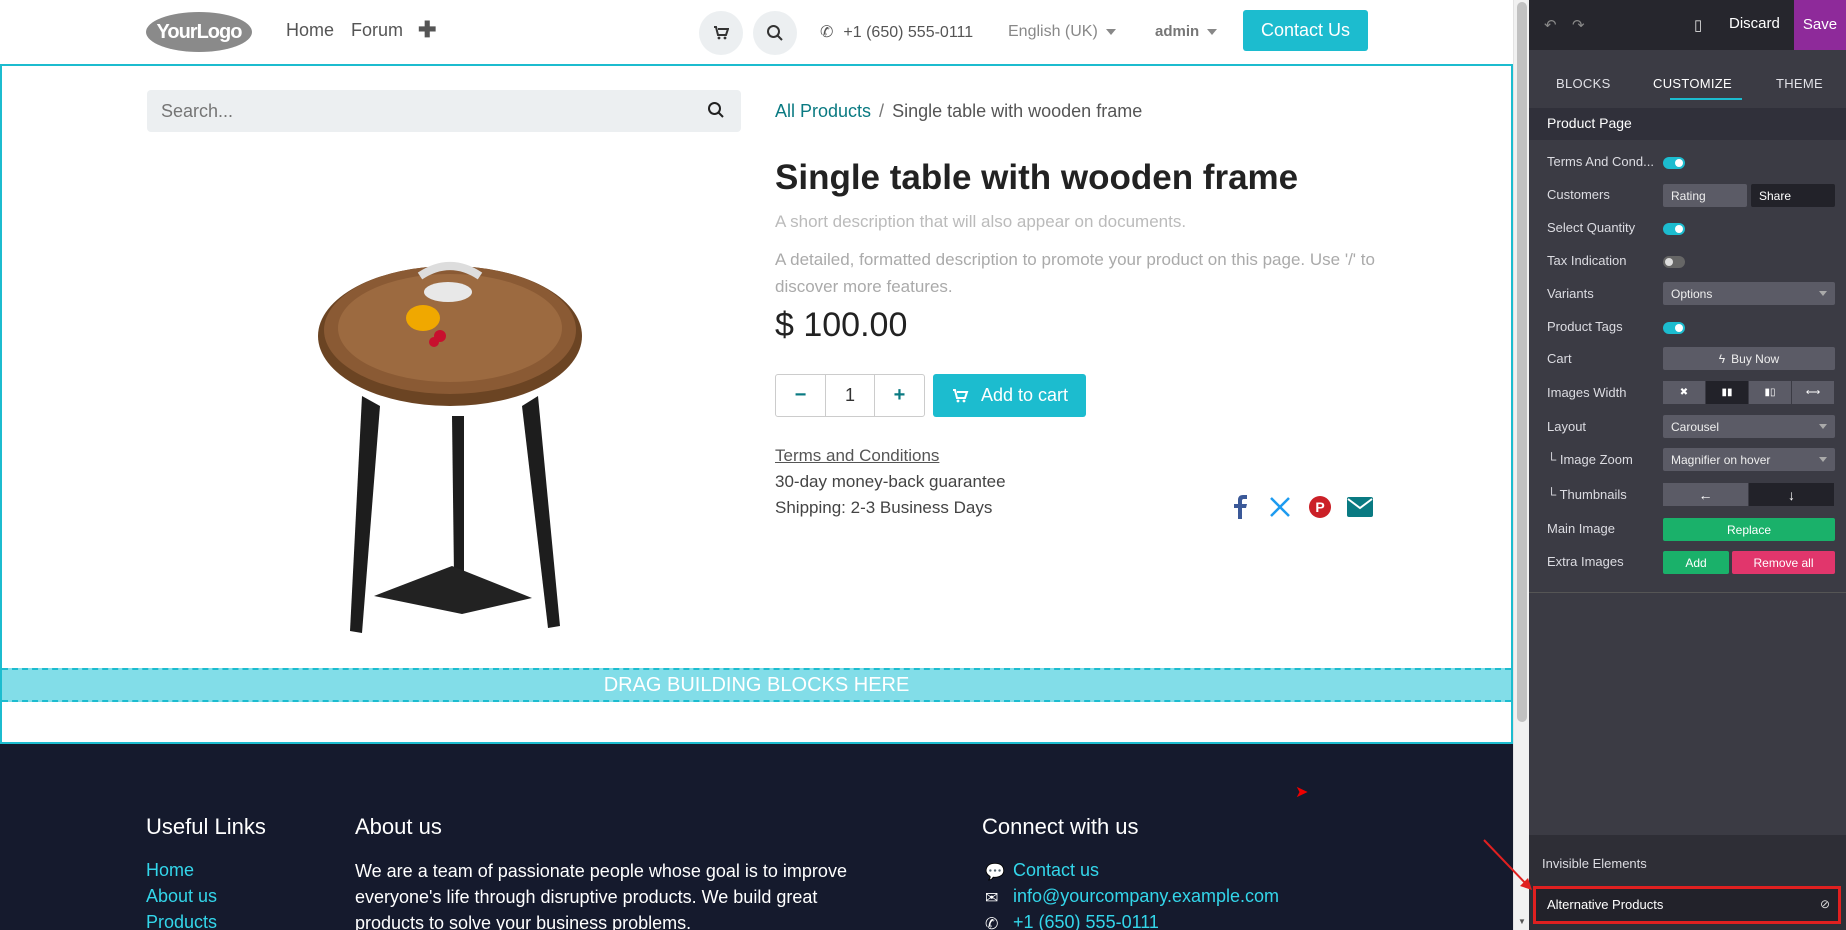 The image size is (1846, 930). I want to click on undo-icon: ↶, so click(1550, 25).